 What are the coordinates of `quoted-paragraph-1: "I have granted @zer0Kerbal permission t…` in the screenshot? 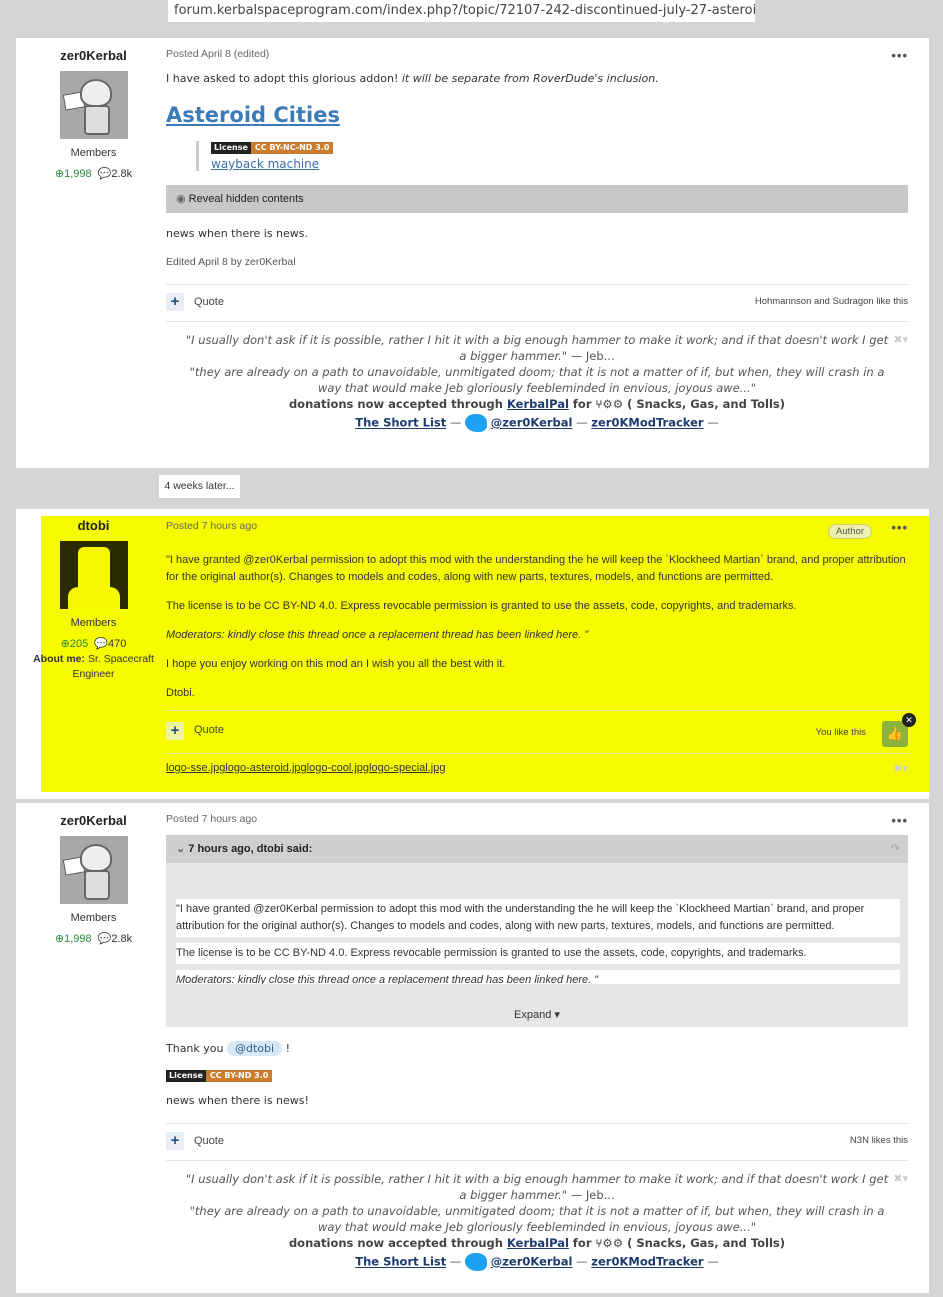 It's located at (538, 918).